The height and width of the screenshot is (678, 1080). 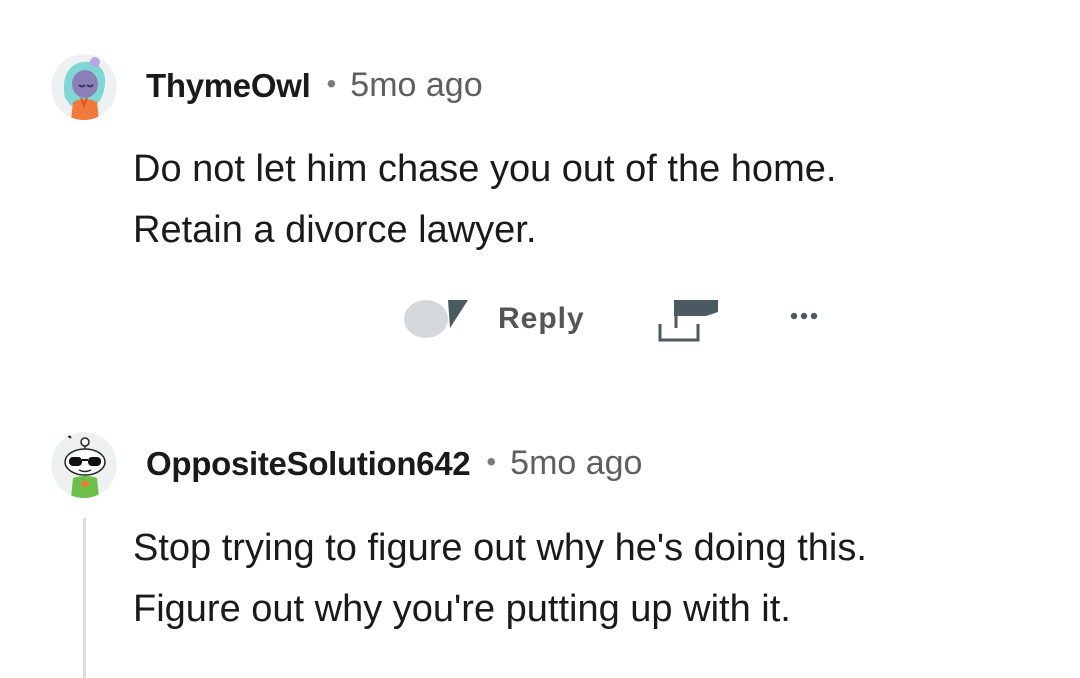 What do you see at coordinates (308, 464) in the screenshot?
I see `username: OppositeSolution642` at bounding box center [308, 464].